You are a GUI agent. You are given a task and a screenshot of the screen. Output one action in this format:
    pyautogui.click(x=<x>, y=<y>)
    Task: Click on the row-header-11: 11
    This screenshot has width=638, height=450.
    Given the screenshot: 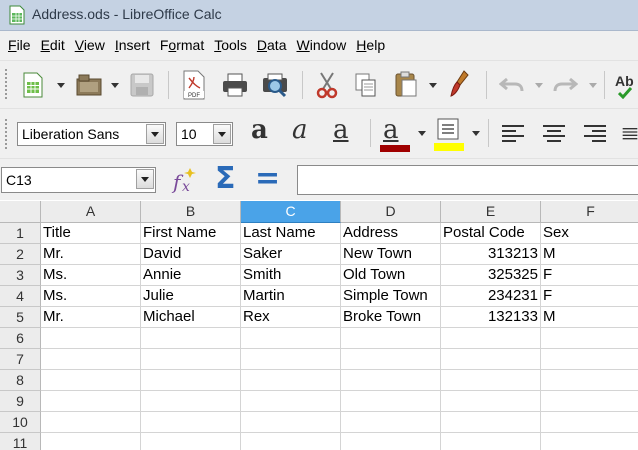 What is the action you would take?
    pyautogui.click(x=20, y=441)
    